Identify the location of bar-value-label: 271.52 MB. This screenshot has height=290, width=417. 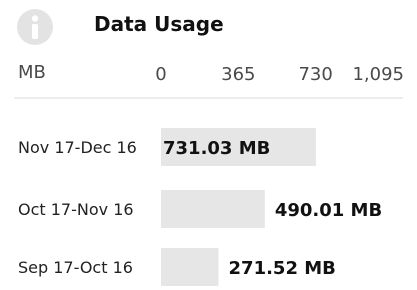
(282, 268).